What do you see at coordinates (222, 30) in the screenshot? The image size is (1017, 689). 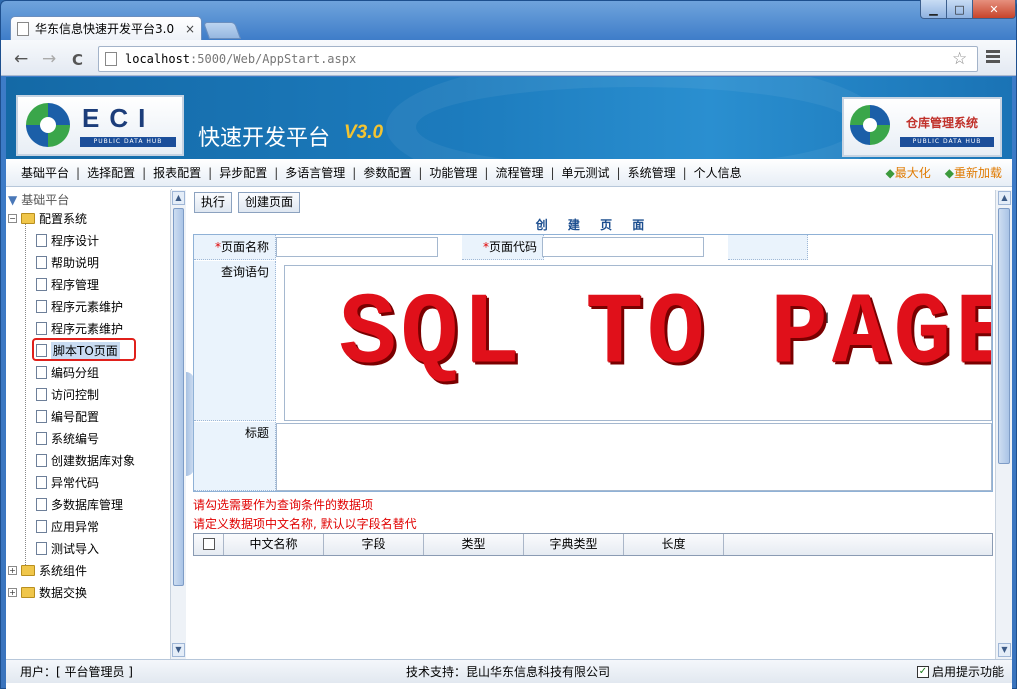 I see `new-tab-button` at bounding box center [222, 30].